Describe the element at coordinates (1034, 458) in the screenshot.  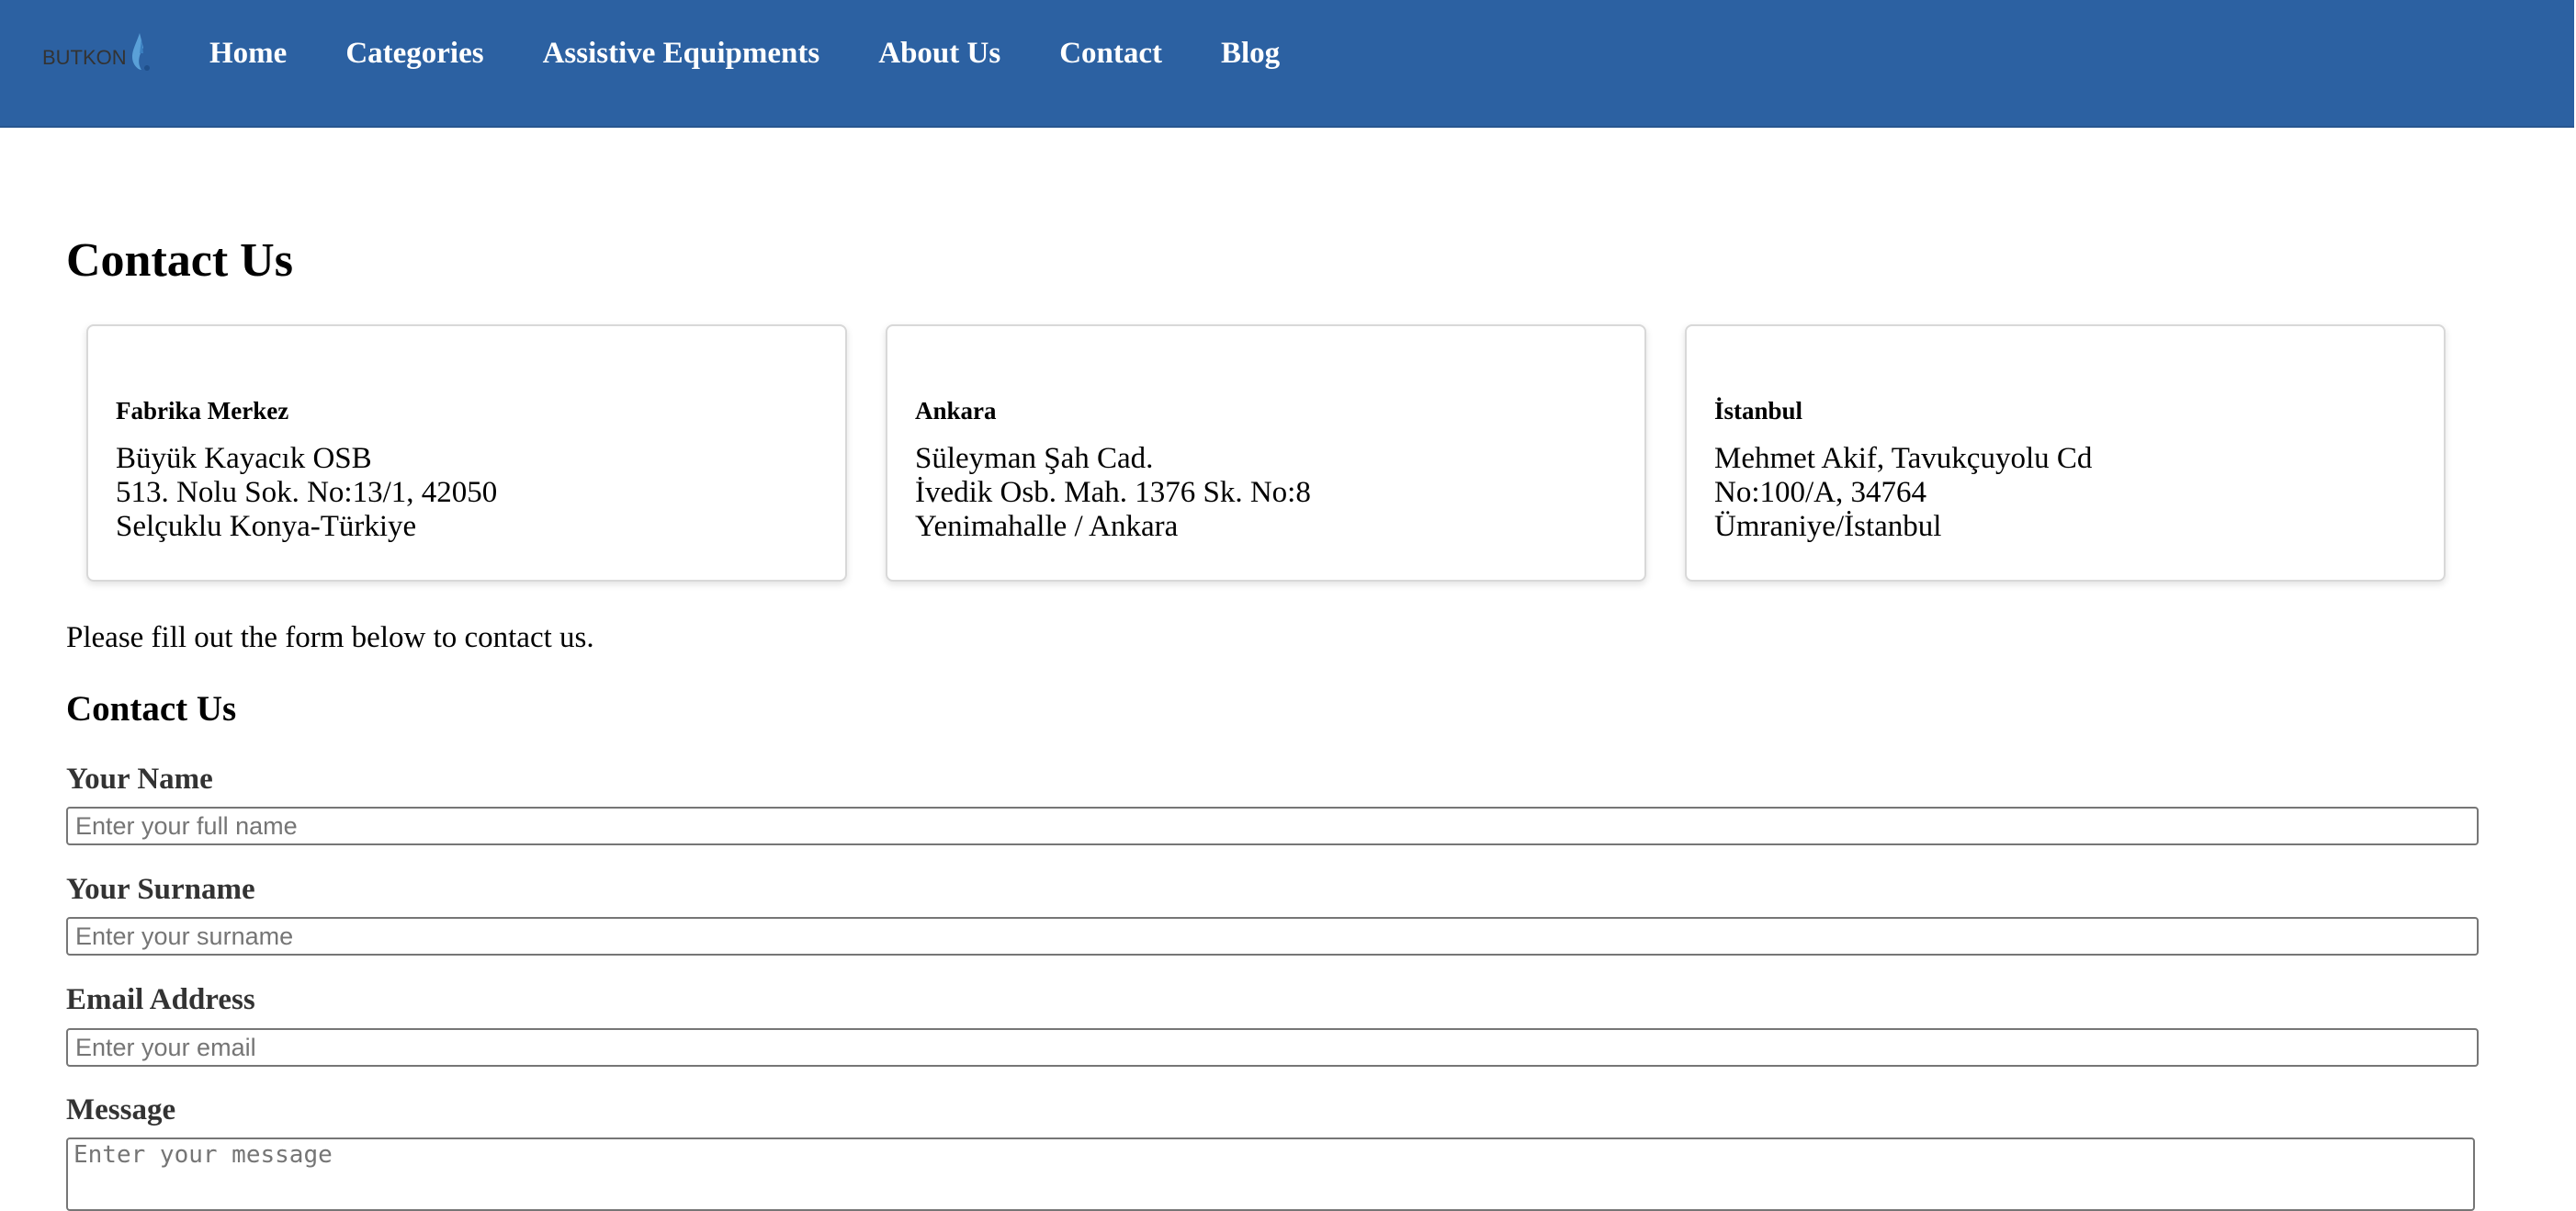
I see `address-line: Süleyman Şah Cad.` at that location.